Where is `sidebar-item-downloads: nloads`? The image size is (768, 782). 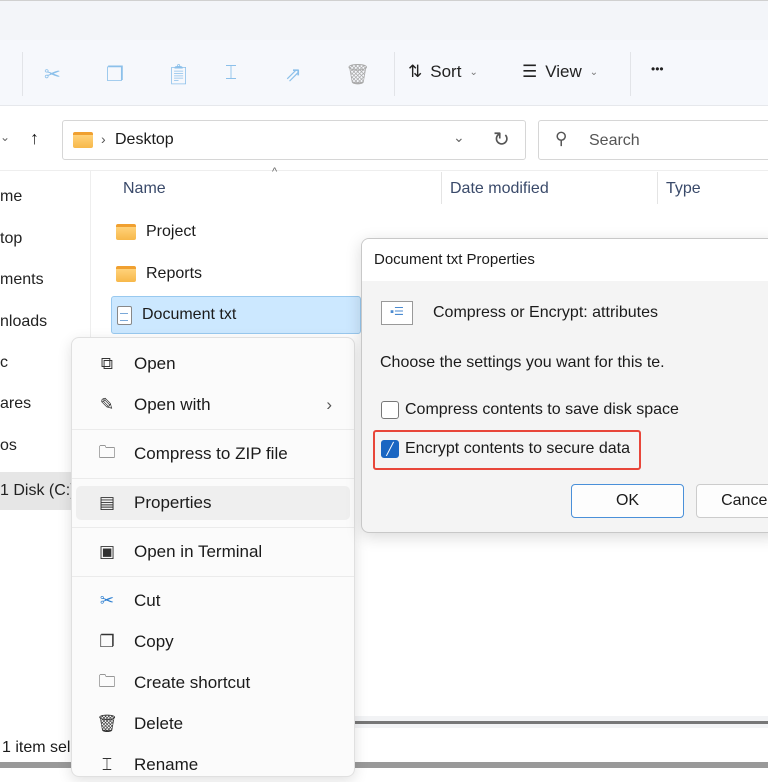 sidebar-item-downloads: nloads is located at coordinates (23, 322).